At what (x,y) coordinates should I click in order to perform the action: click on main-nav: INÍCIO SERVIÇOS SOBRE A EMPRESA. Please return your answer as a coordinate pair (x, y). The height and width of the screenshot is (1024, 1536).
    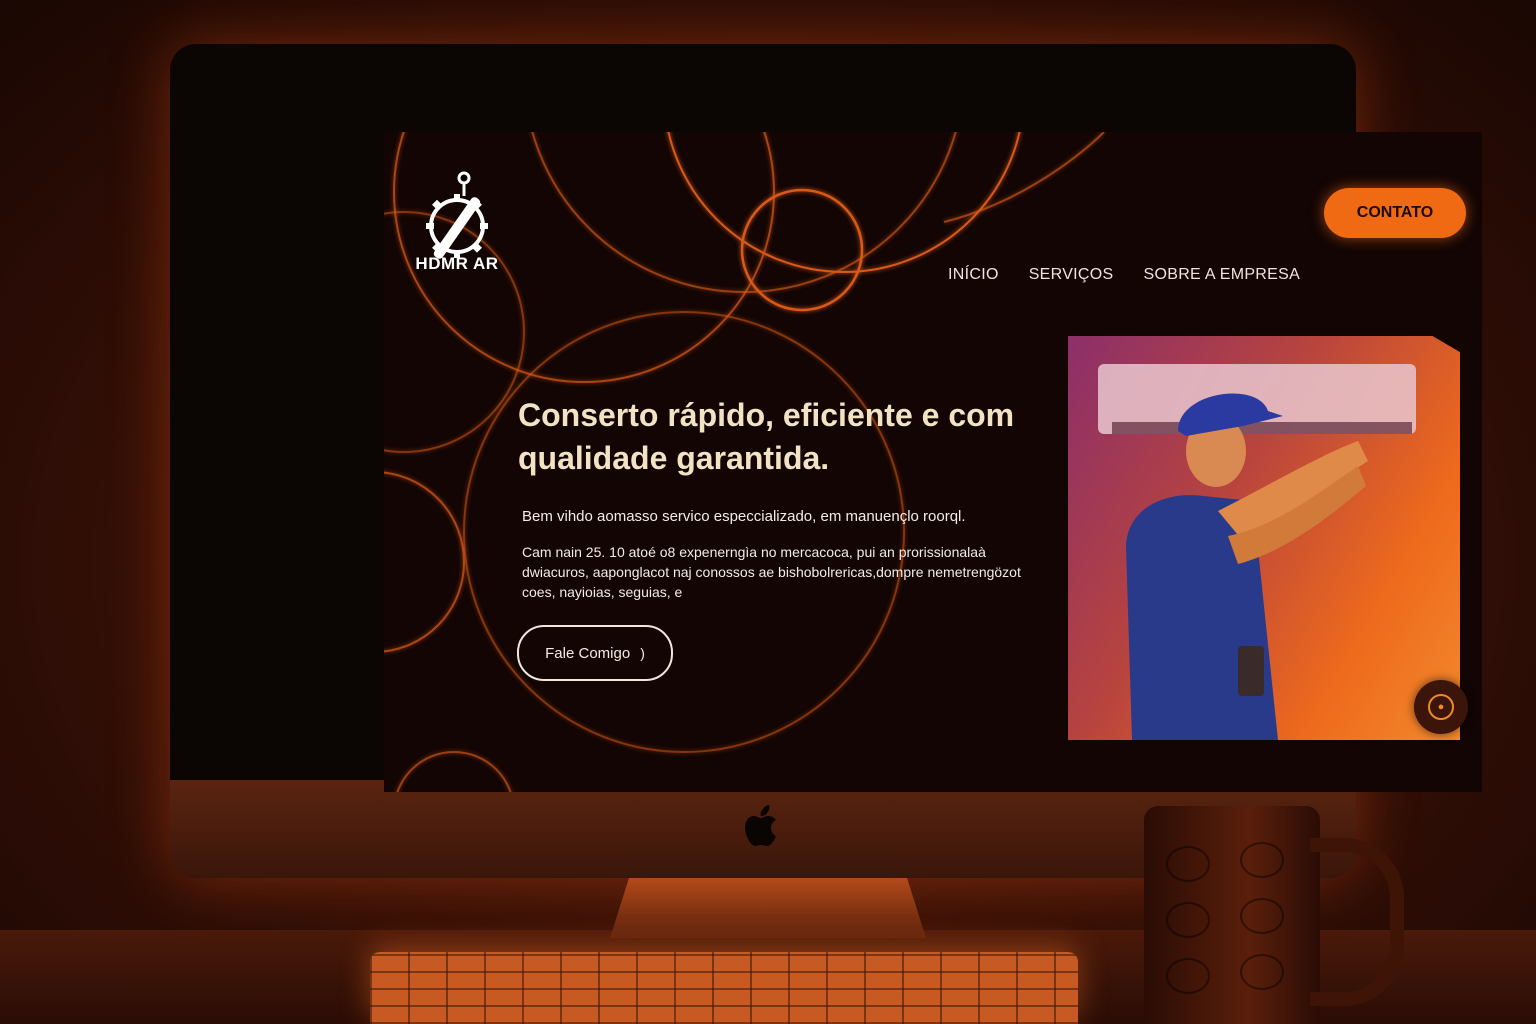
    Looking at the image, I should click on (1124, 275).